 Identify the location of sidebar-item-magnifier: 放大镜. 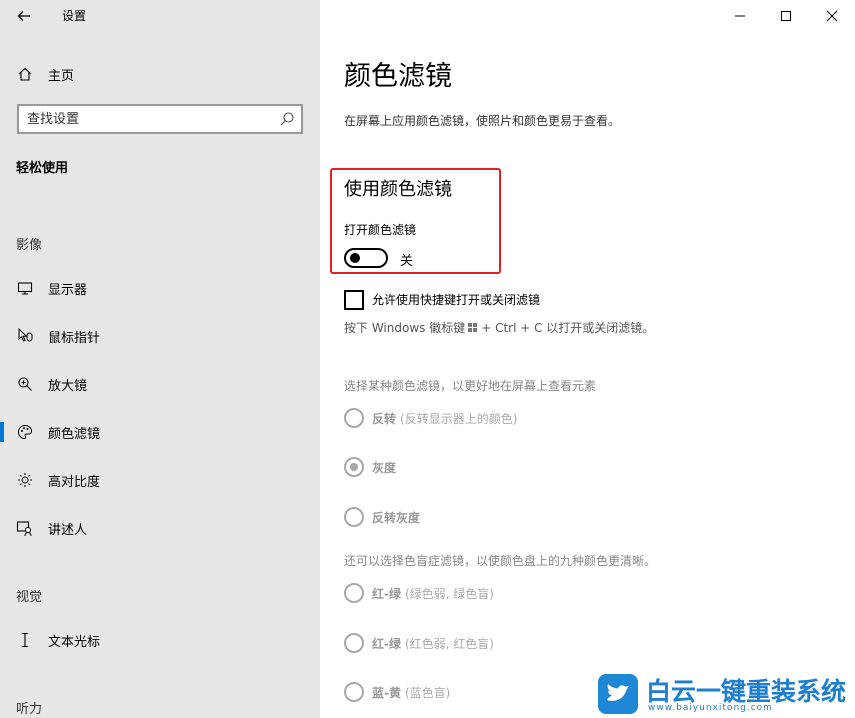
(160, 384).